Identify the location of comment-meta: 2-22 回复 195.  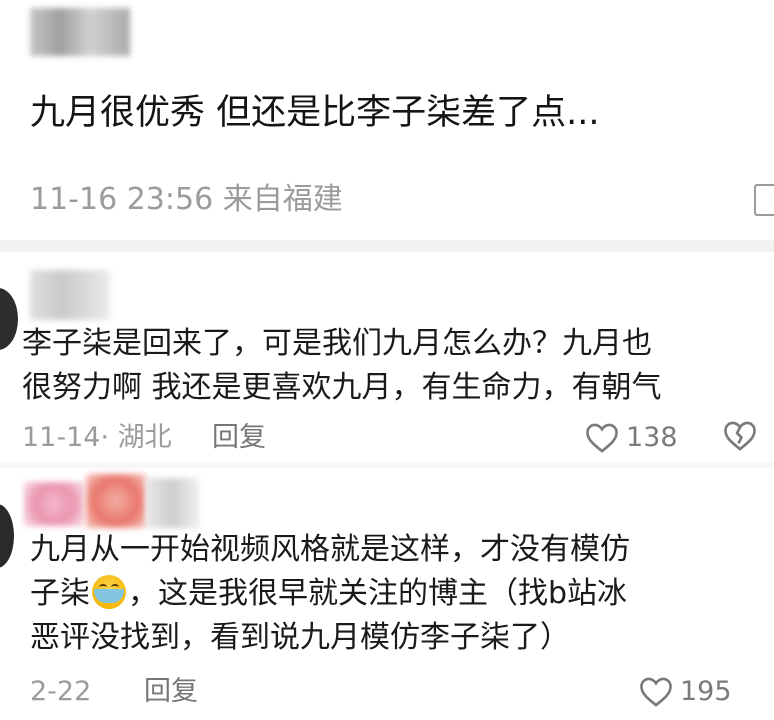
(400, 694).